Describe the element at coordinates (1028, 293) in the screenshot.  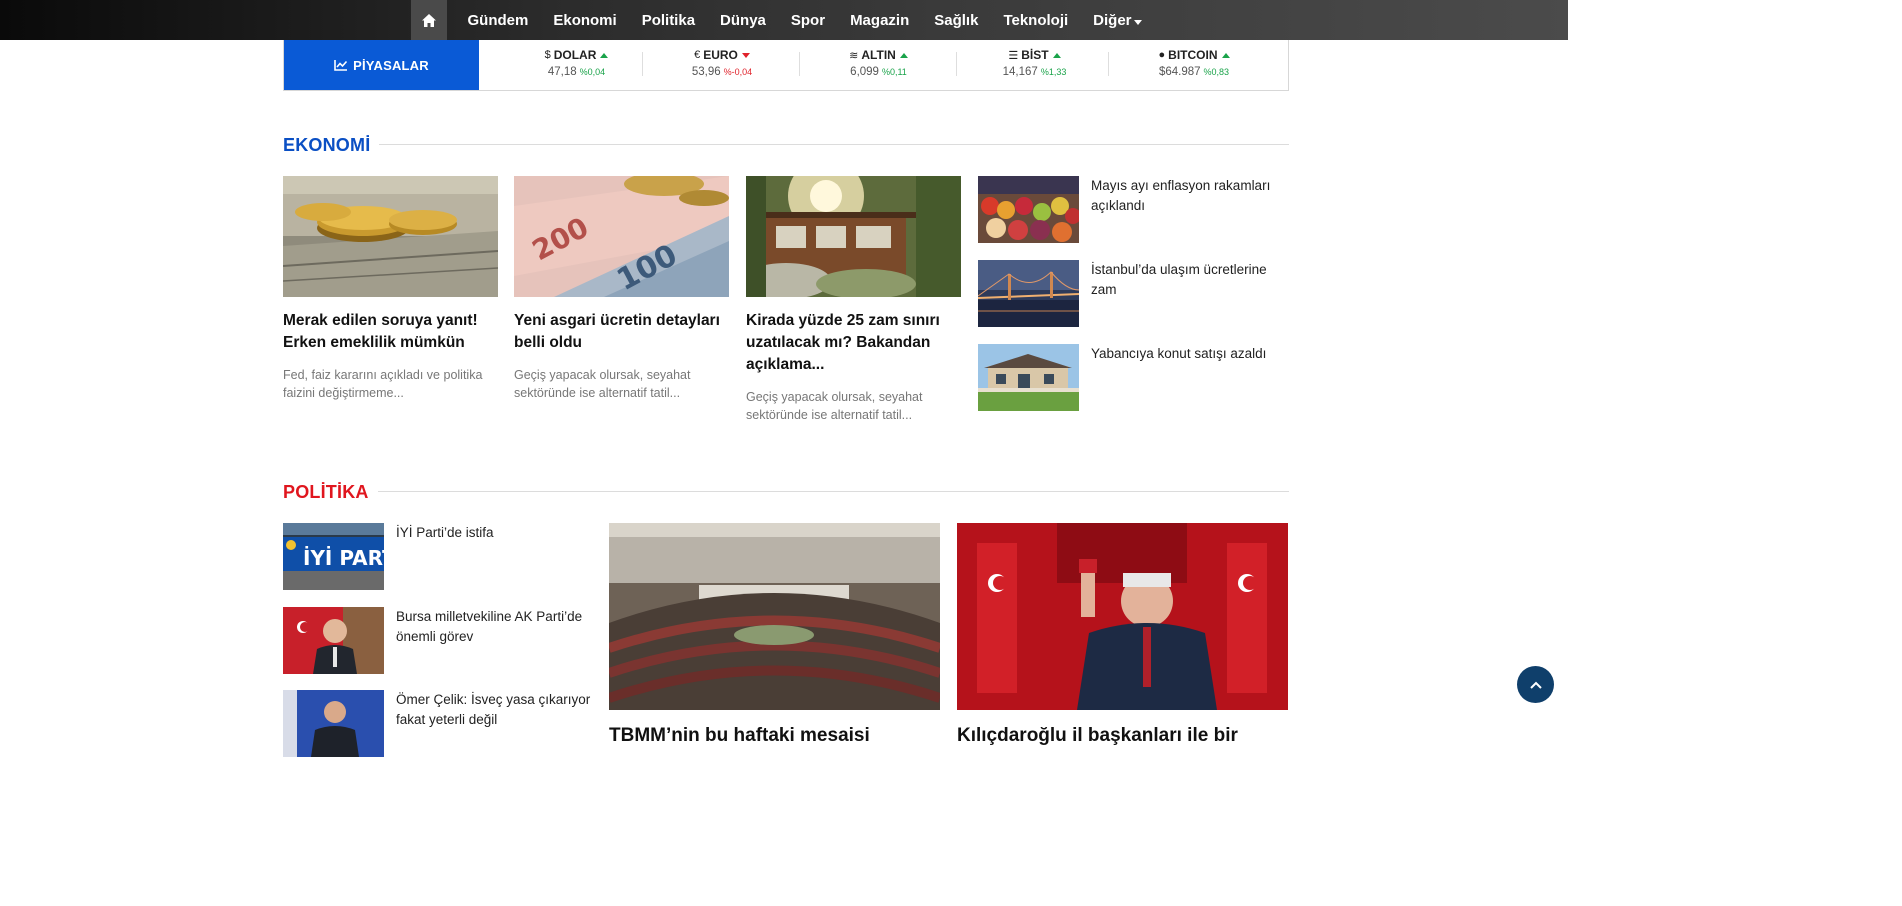
I see `news-thumb-bosphorus-bridge` at that location.